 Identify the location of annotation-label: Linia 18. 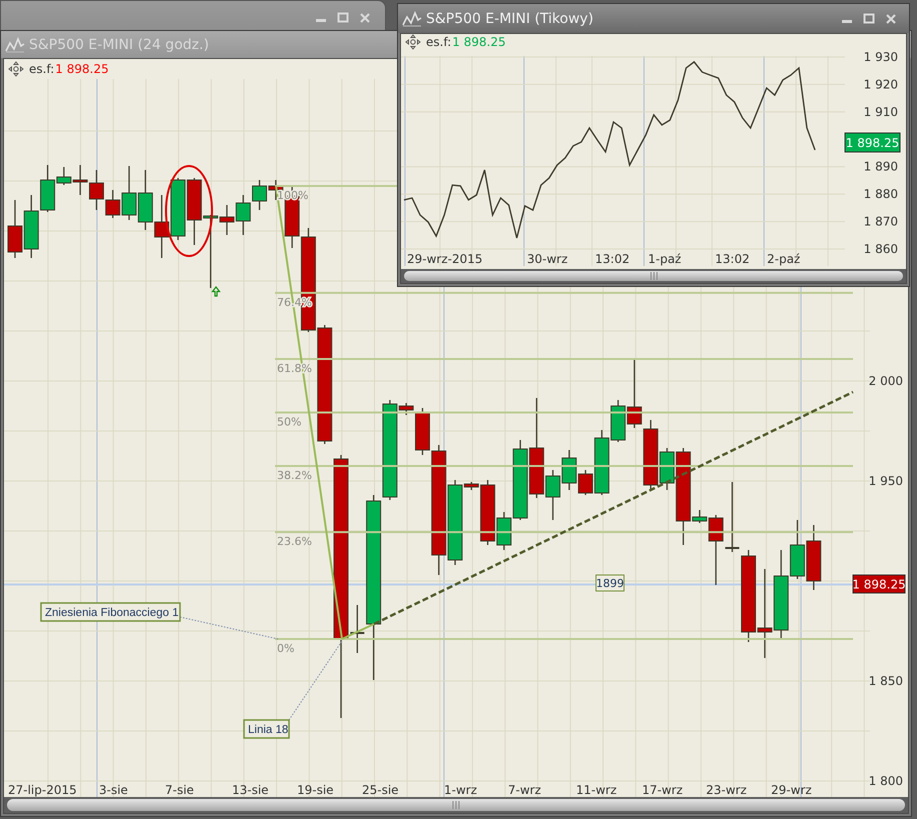
(266, 729).